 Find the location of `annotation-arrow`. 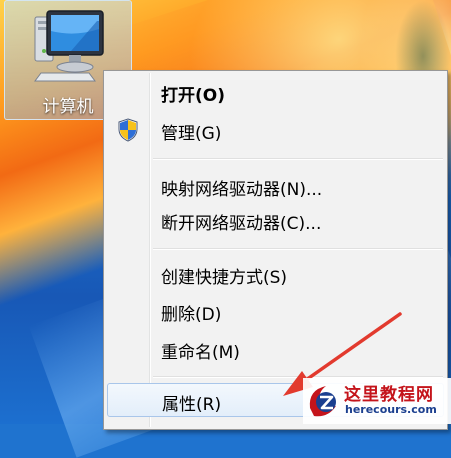

annotation-arrow is located at coordinates (342, 354).